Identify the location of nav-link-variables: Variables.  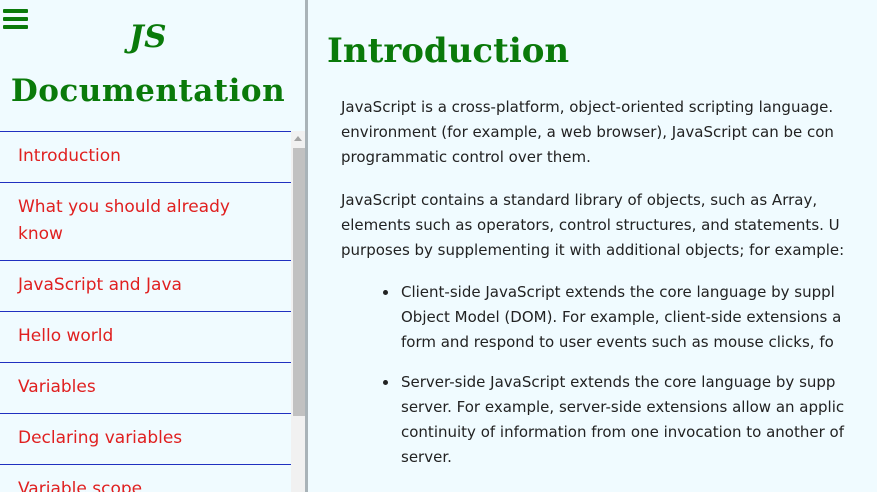
(145, 388).